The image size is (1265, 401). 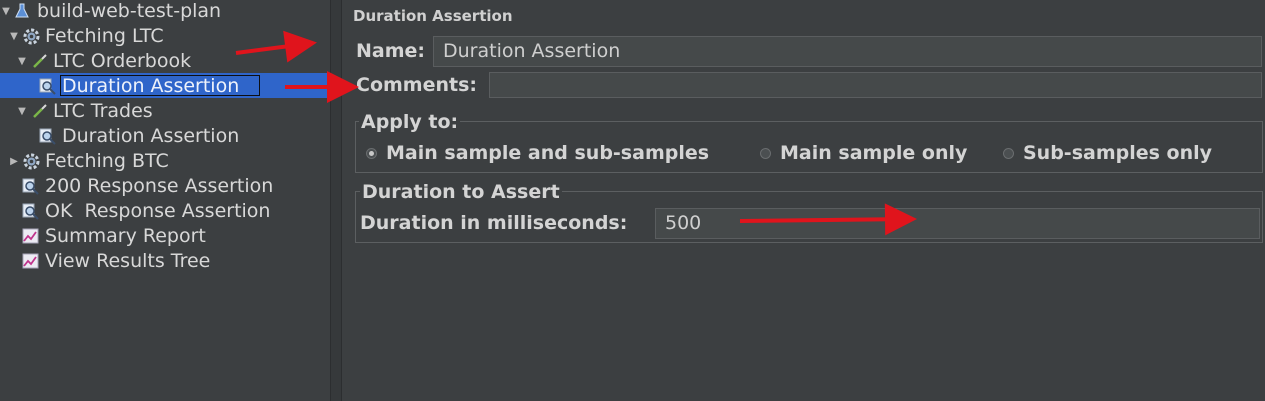 I want to click on name-field: Duration Assertion, so click(x=847, y=51).